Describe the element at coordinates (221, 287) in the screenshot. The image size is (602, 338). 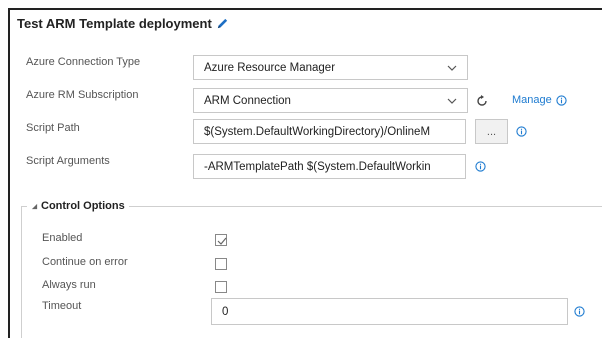
I see `always-run-checkbox` at that location.